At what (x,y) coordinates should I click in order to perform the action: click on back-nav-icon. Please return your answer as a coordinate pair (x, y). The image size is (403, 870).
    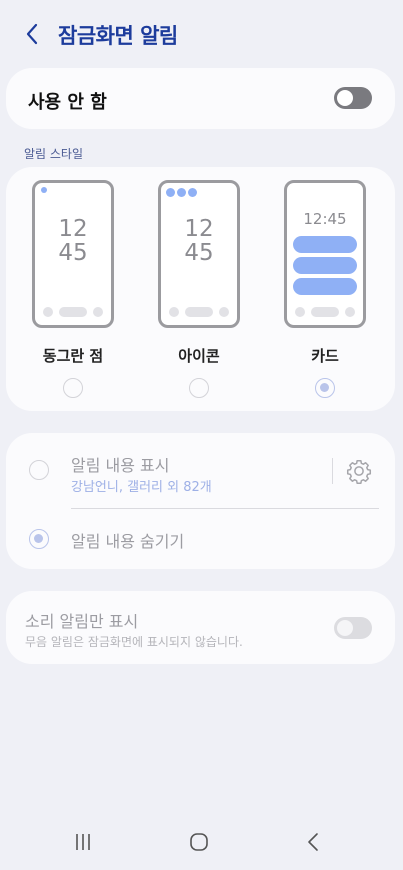
    Looking at the image, I should click on (313, 842).